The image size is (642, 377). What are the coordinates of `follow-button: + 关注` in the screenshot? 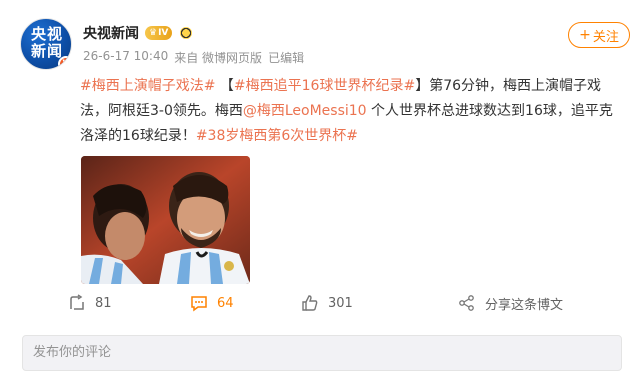 It's located at (599, 35).